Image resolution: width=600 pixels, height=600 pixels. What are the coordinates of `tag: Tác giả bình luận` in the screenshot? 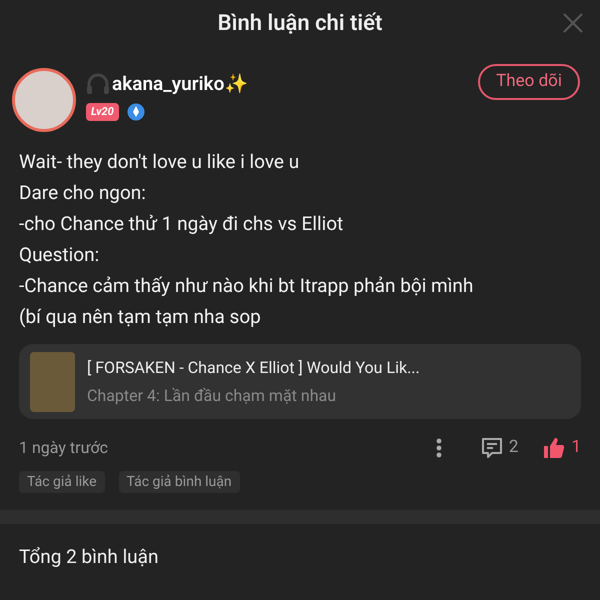 It's located at (179, 482).